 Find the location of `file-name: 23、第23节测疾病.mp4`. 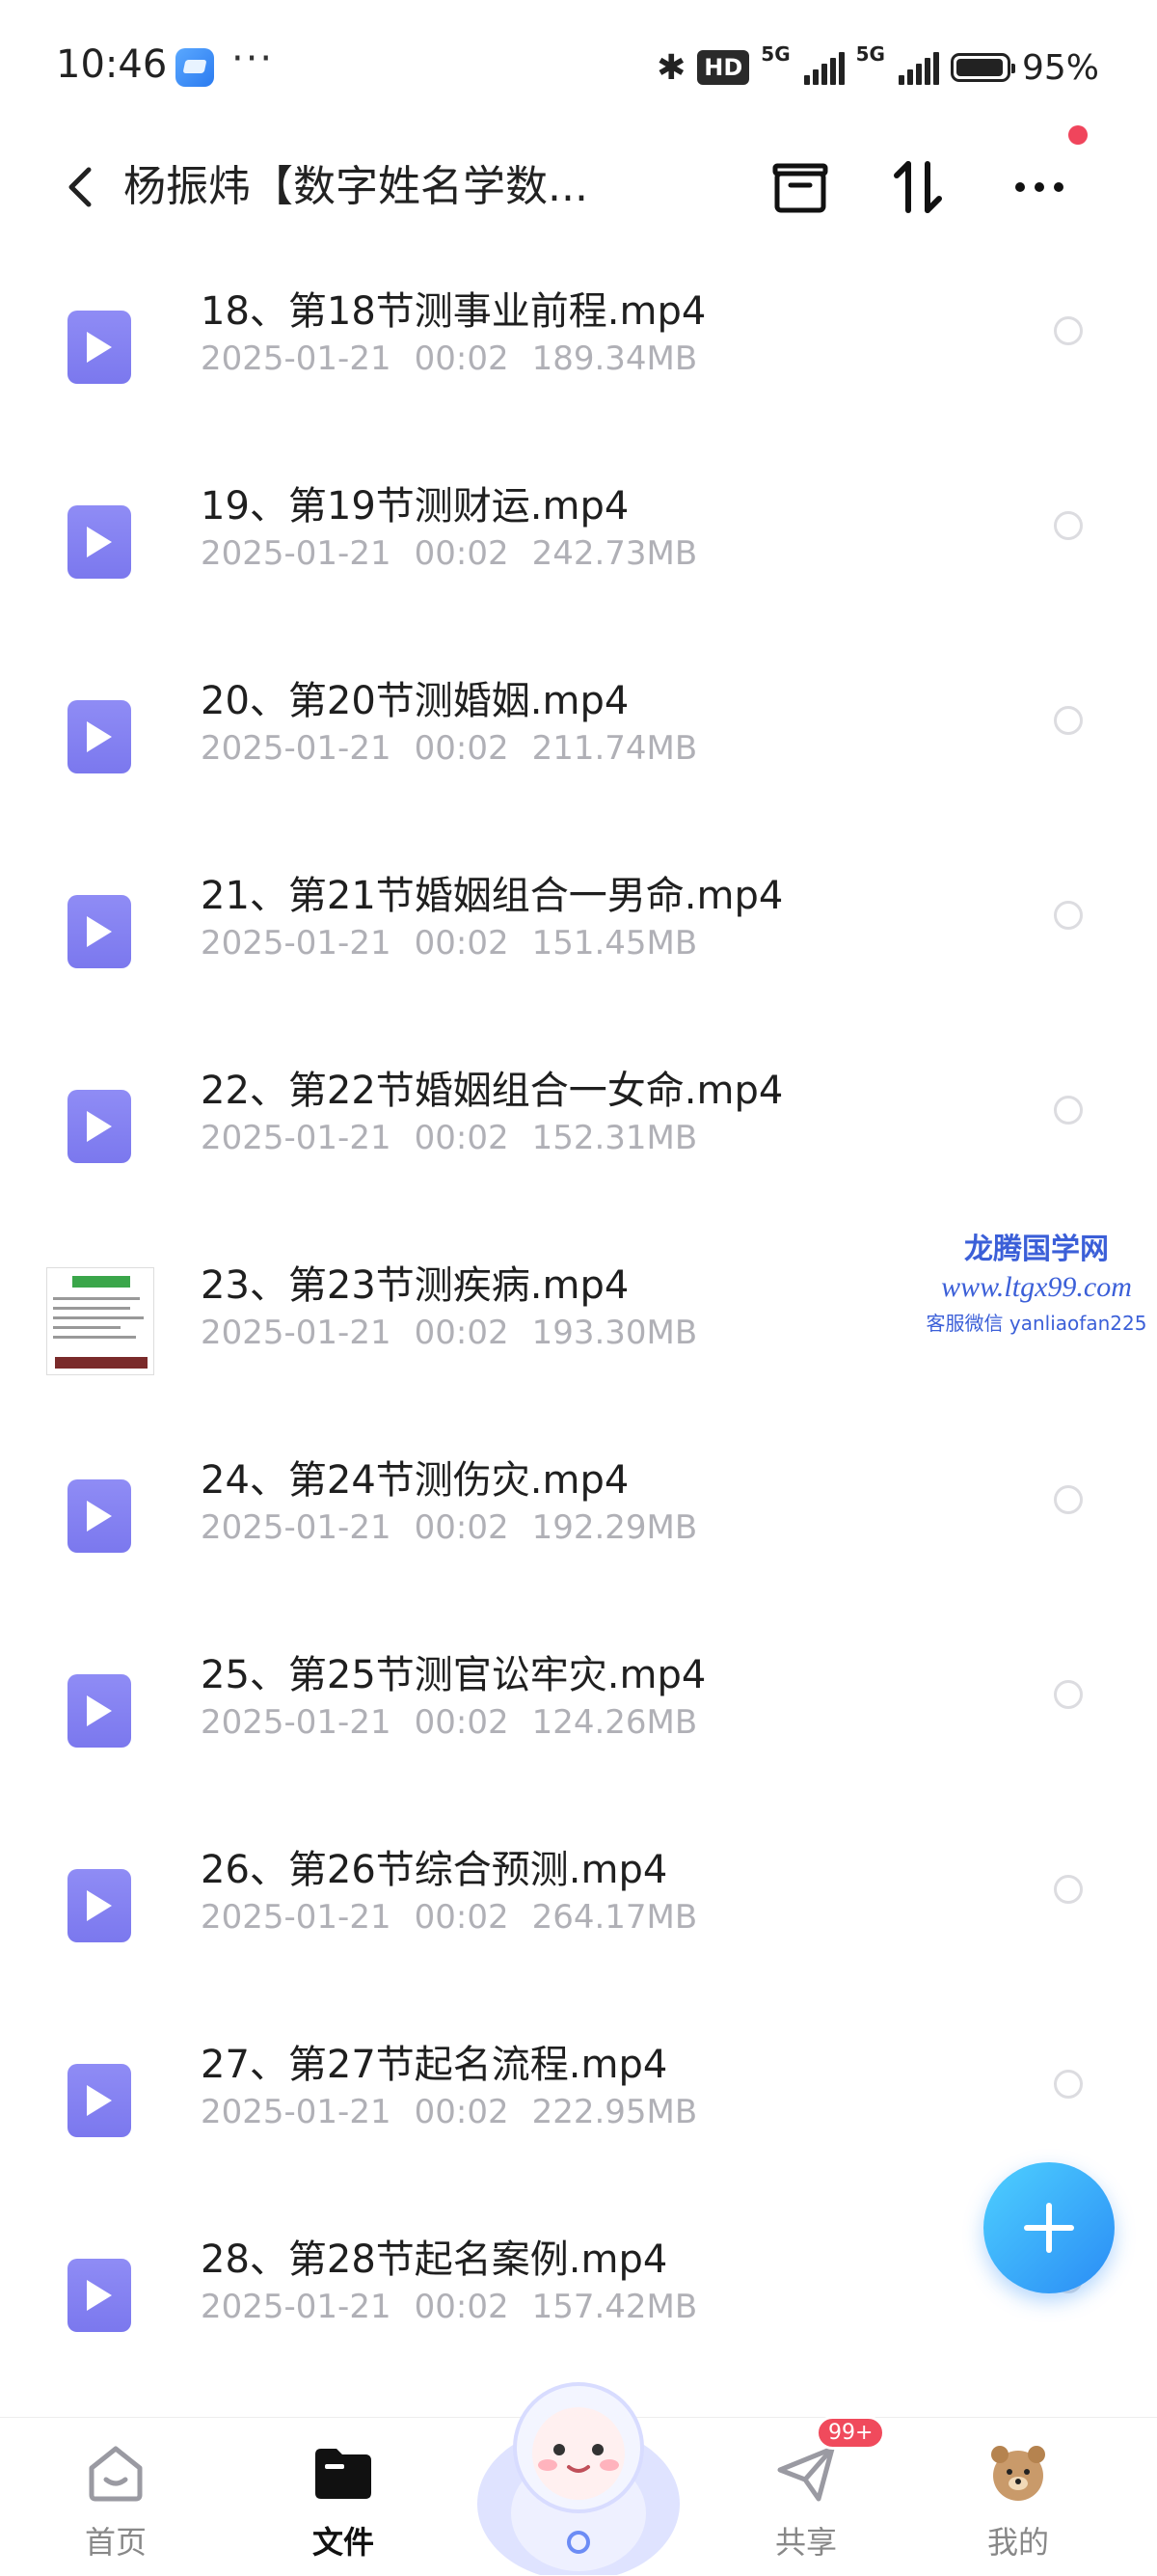

file-name: 23、第23节测疾病.mp4 is located at coordinates (415, 1285).